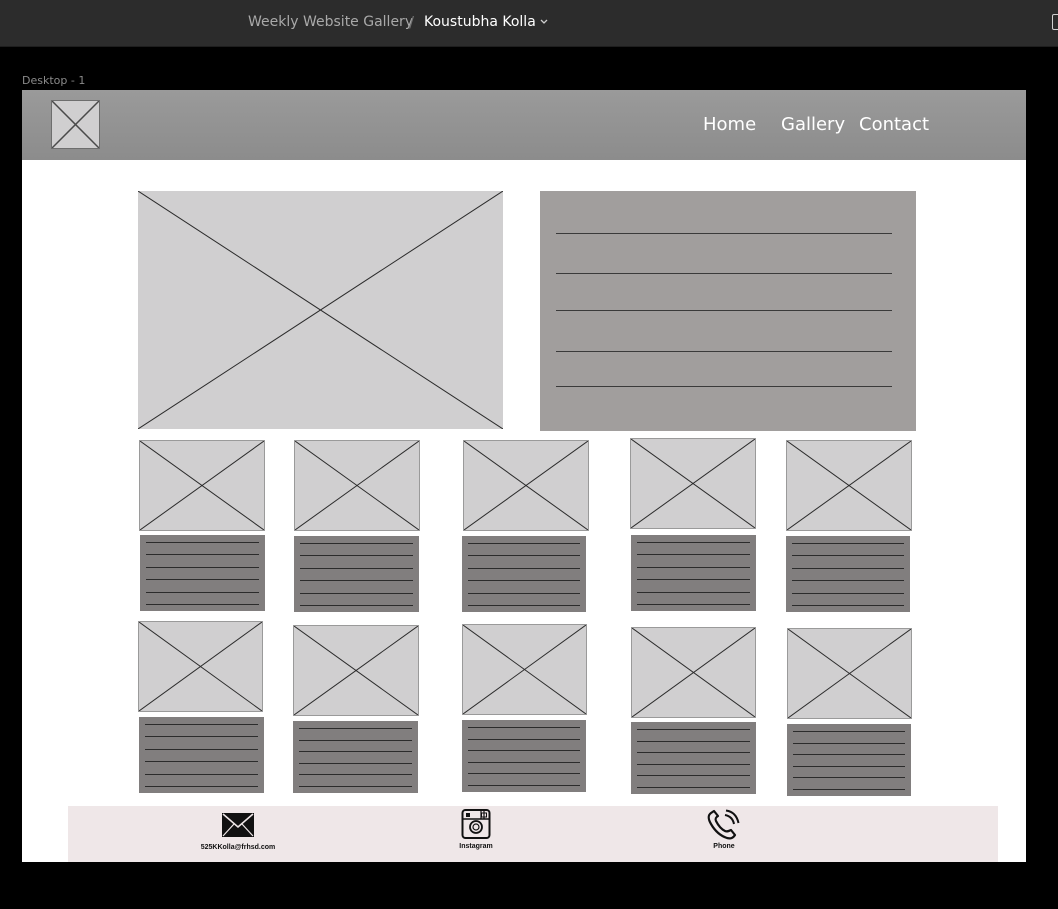  What do you see at coordinates (320, 310) in the screenshot?
I see `hero-image-placeholder` at bounding box center [320, 310].